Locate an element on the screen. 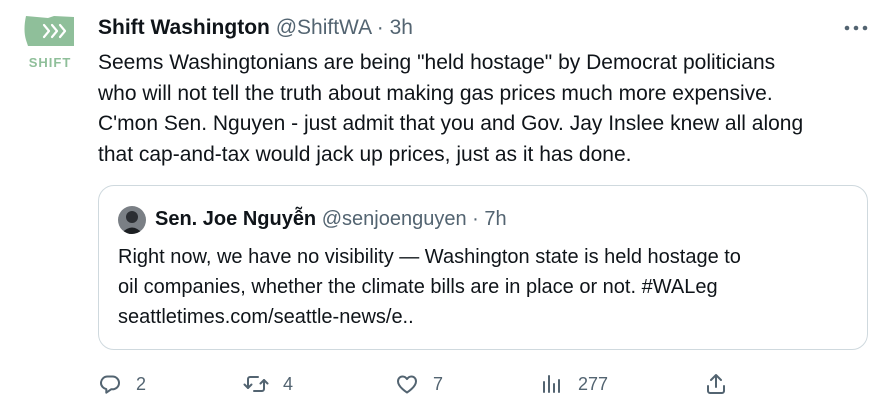 Image resolution: width=888 pixels, height=416 pixels. more-options-button is located at coordinates (856, 28).